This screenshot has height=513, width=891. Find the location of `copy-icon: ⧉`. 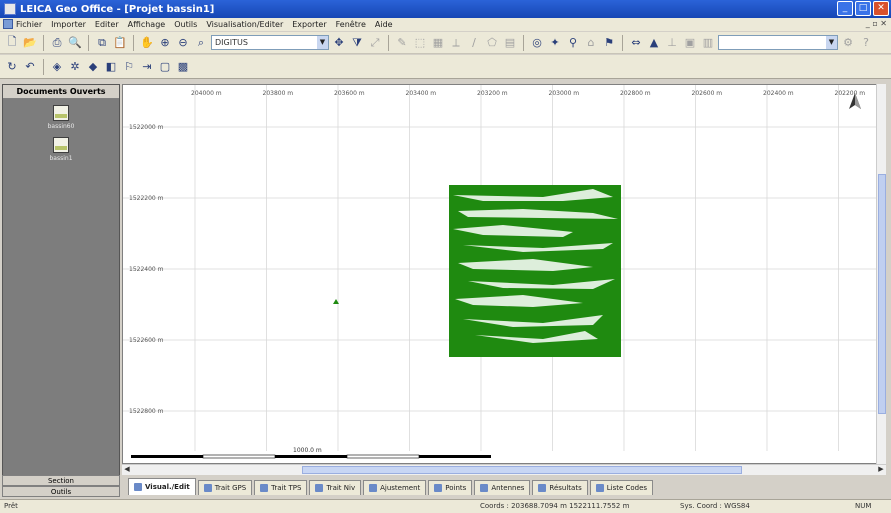

copy-icon: ⧉ is located at coordinates (102, 43).